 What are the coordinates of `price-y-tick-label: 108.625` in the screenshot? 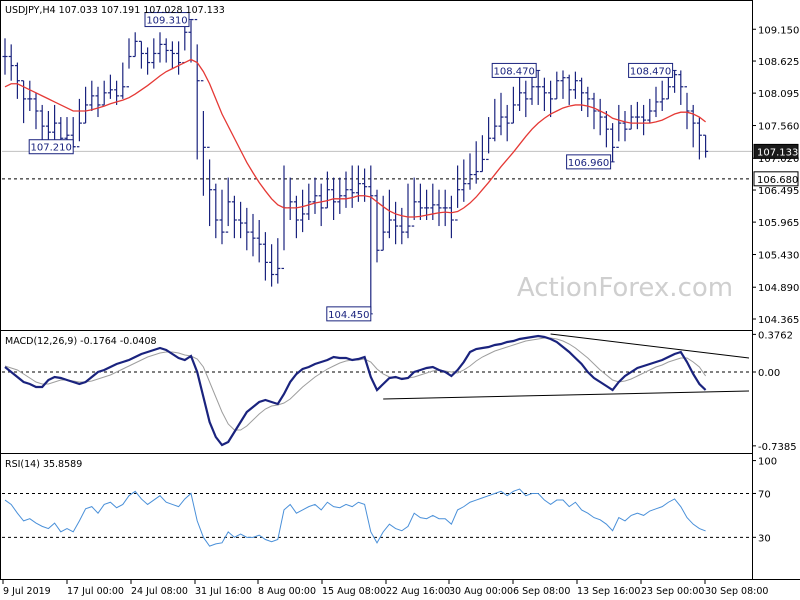 It's located at (778, 62).